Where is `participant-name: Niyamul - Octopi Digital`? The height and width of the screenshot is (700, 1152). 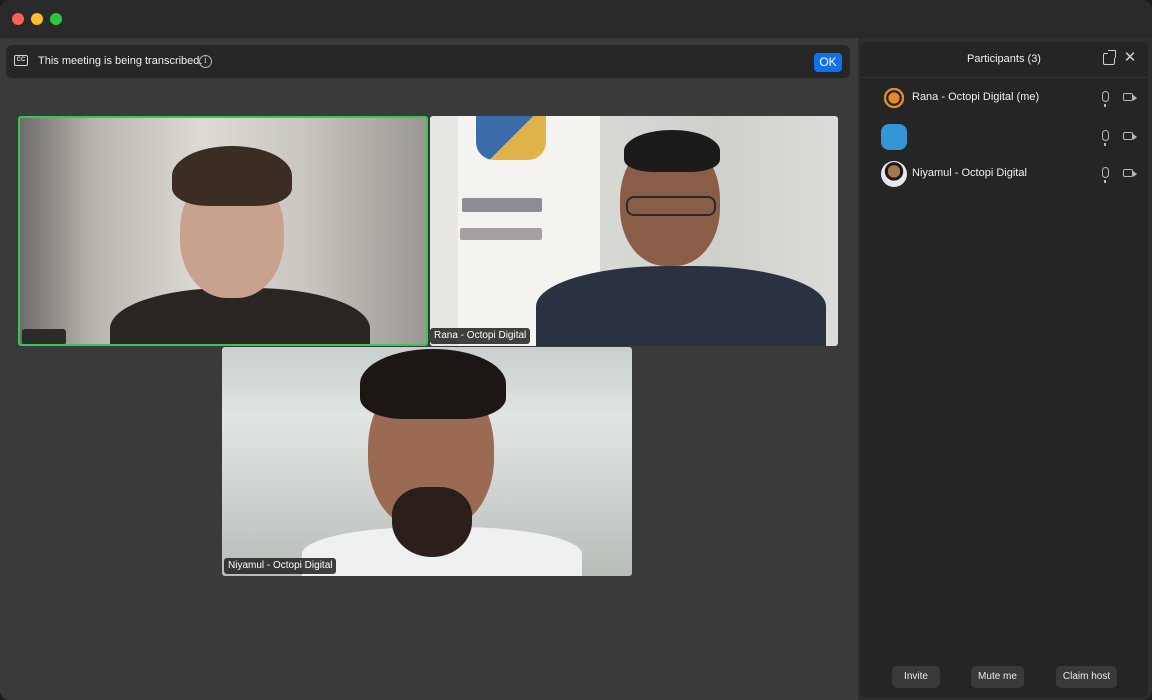
participant-name: Niyamul - Octopi Digital is located at coordinates (969, 173).